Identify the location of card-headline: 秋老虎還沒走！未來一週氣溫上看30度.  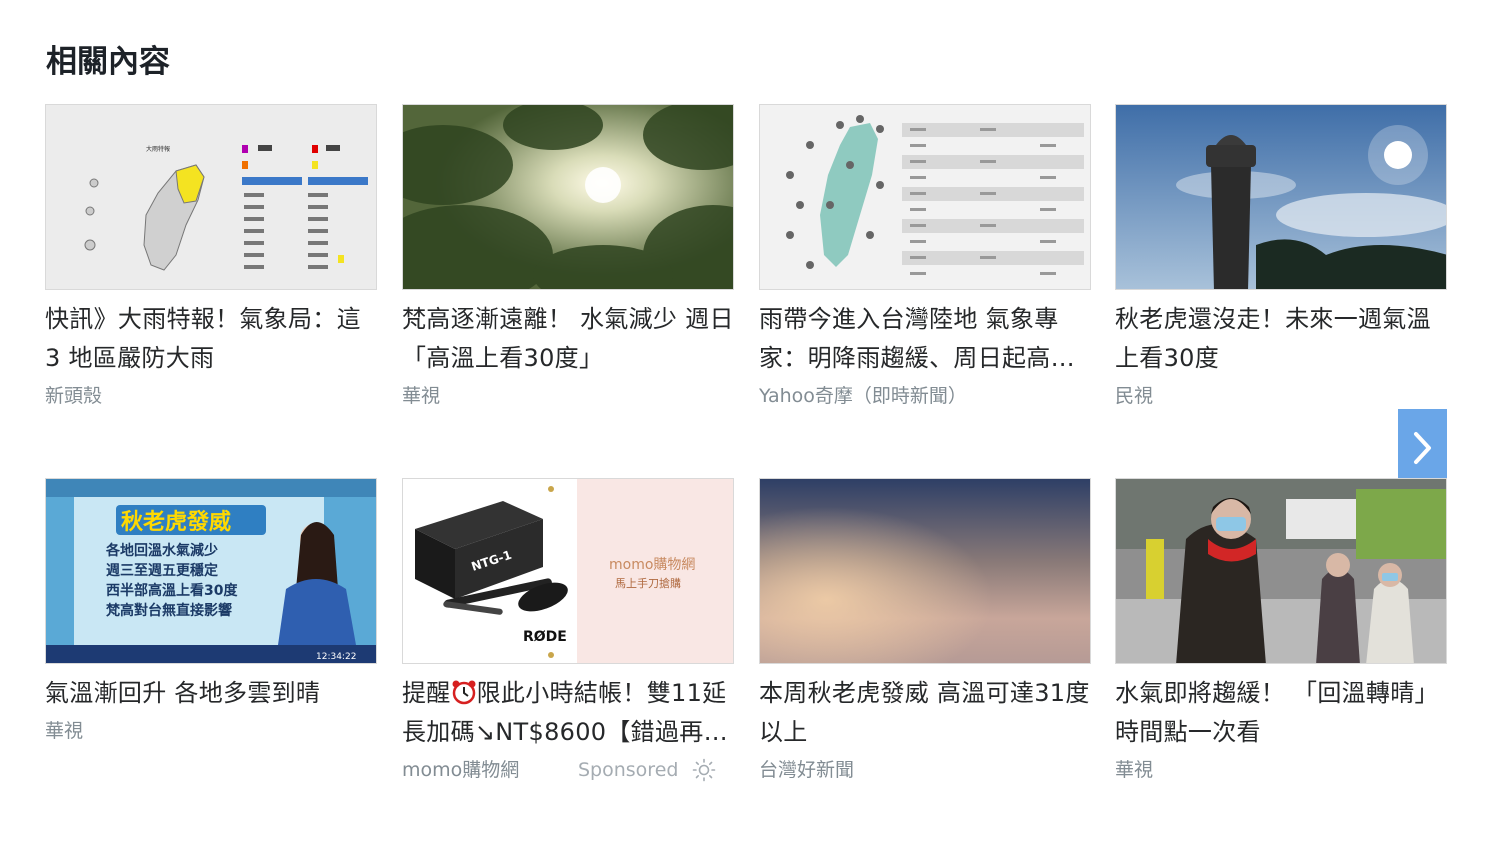
(1281, 339).